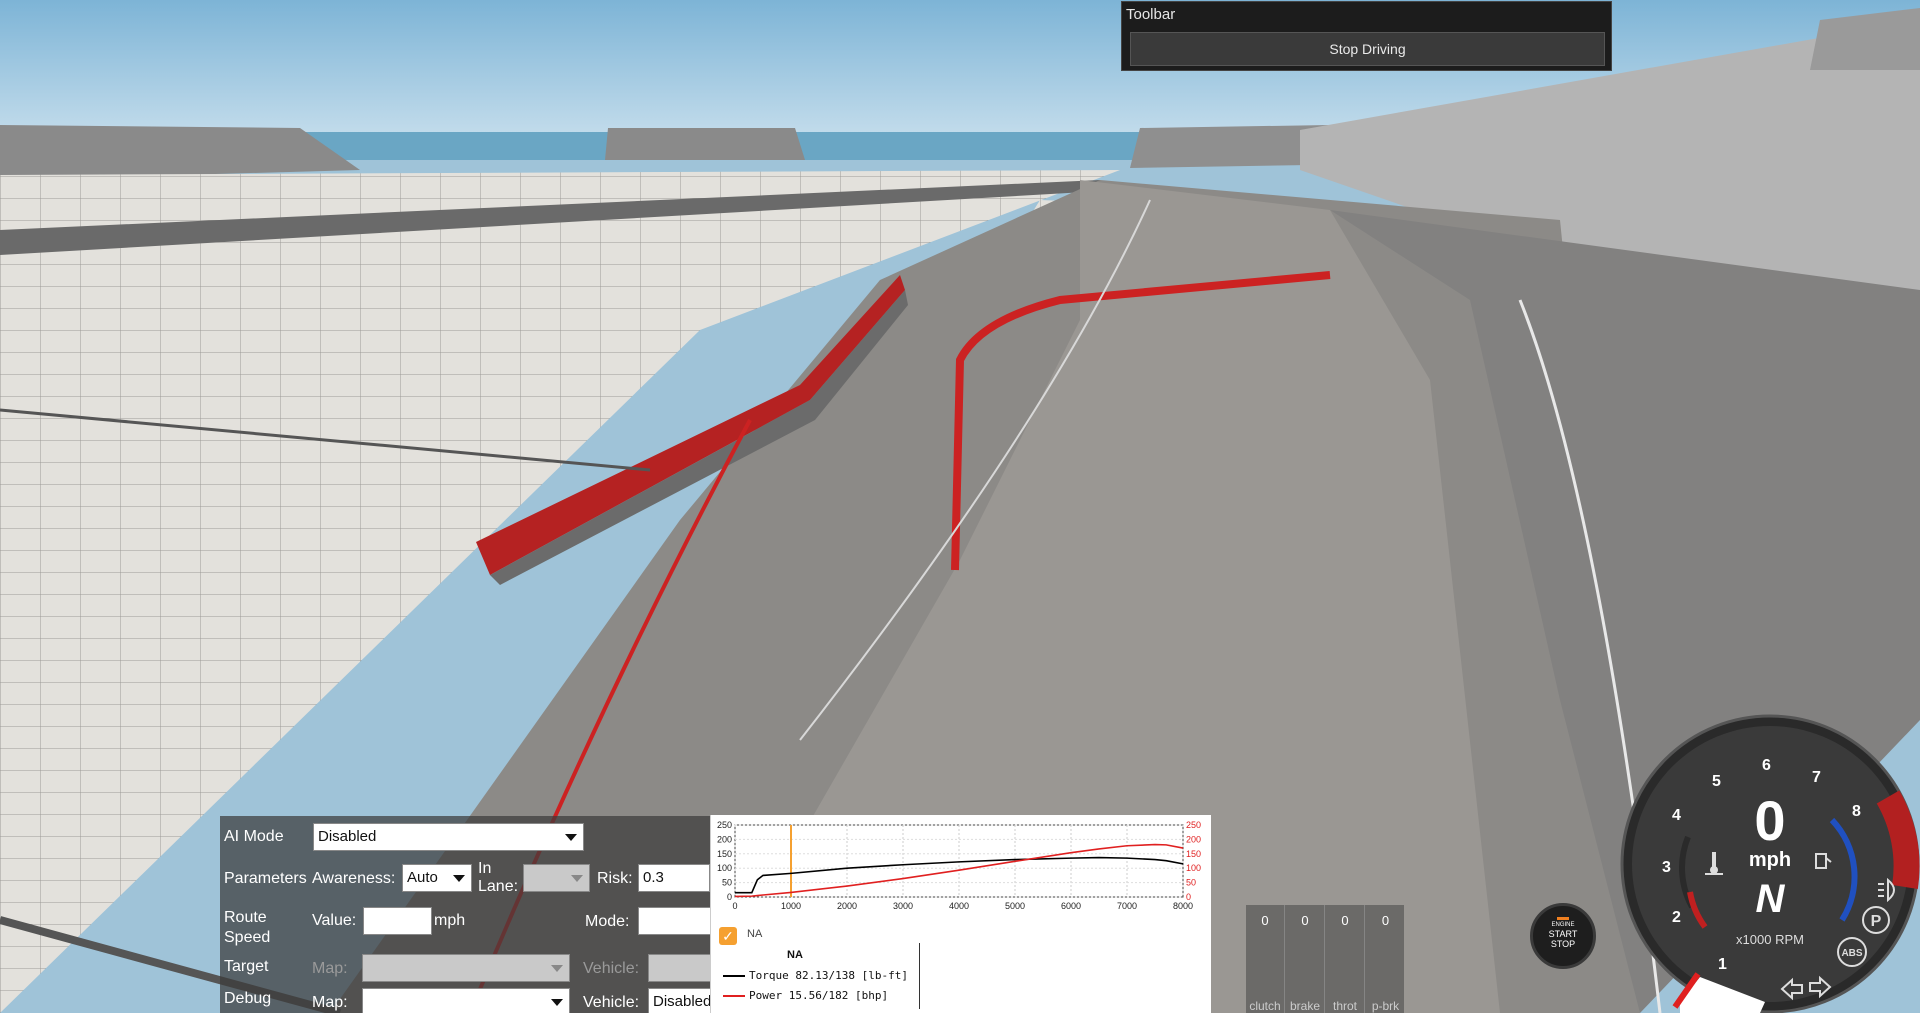 Image resolution: width=1920 pixels, height=1013 pixels. What do you see at coordinates (1193, 839) in the screenshot?
I see `y-tick-label-right: 200` at bounding box center [1193, 839].